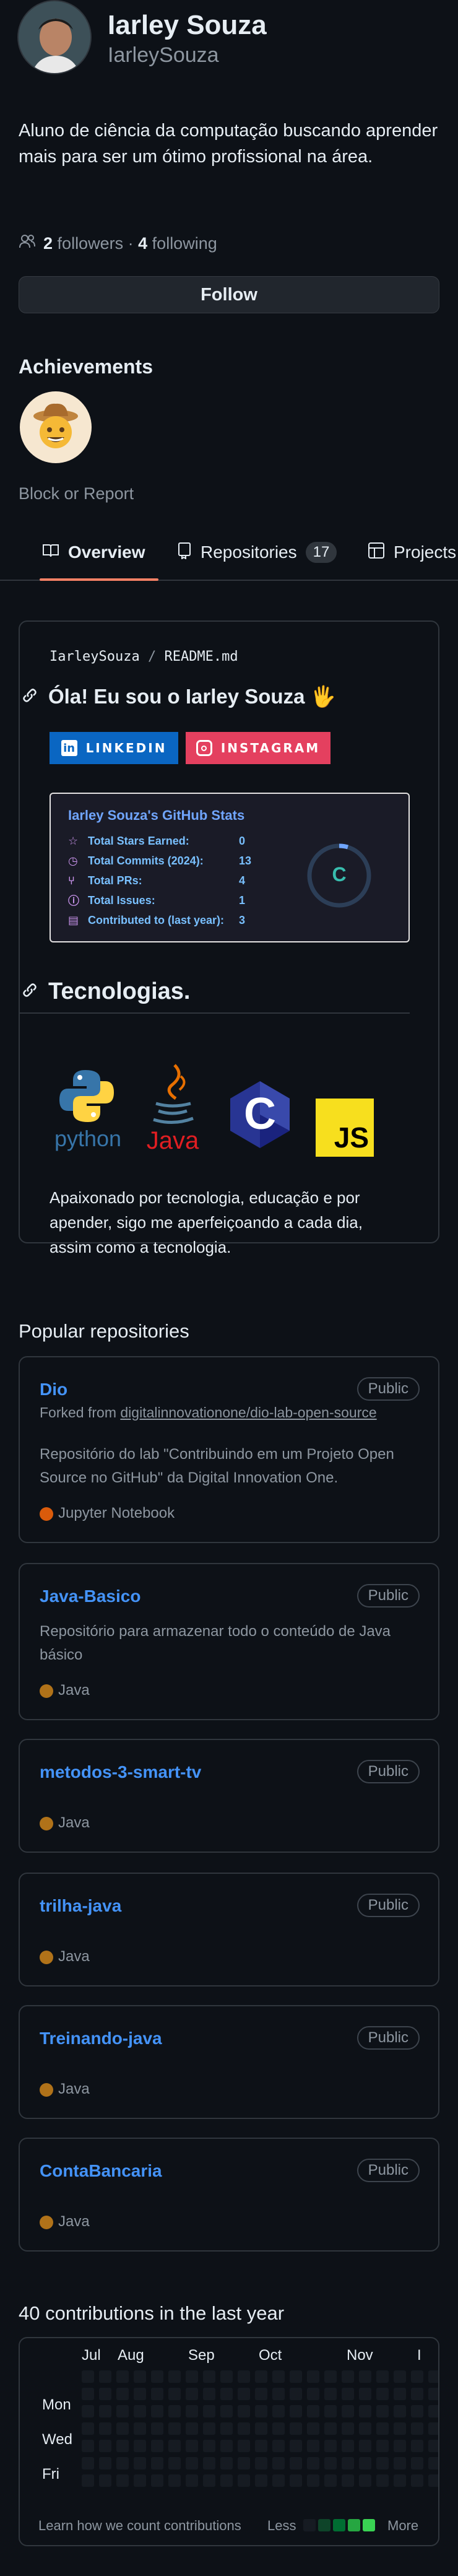 The width and height of the screenshot is (458, 2576). What do you see at coordinates (93, 552) in the screenshot?
I see `tab-overview: Overview` at bounding box center [93, 552].